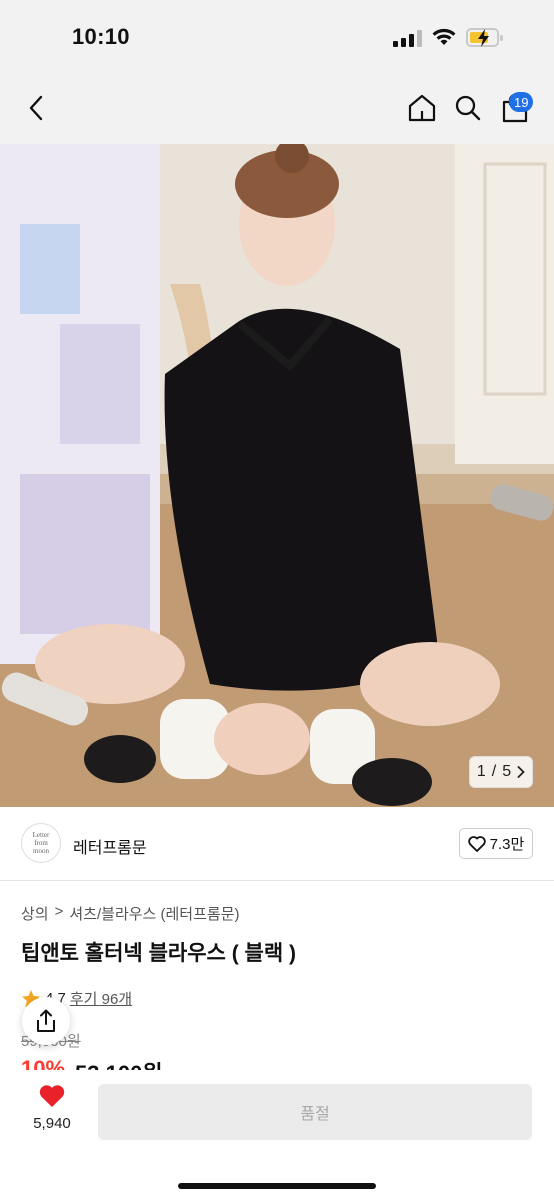  Describe the element at coordinates (277, 1186) in the screenshot. I see `home-indicator` at that location.